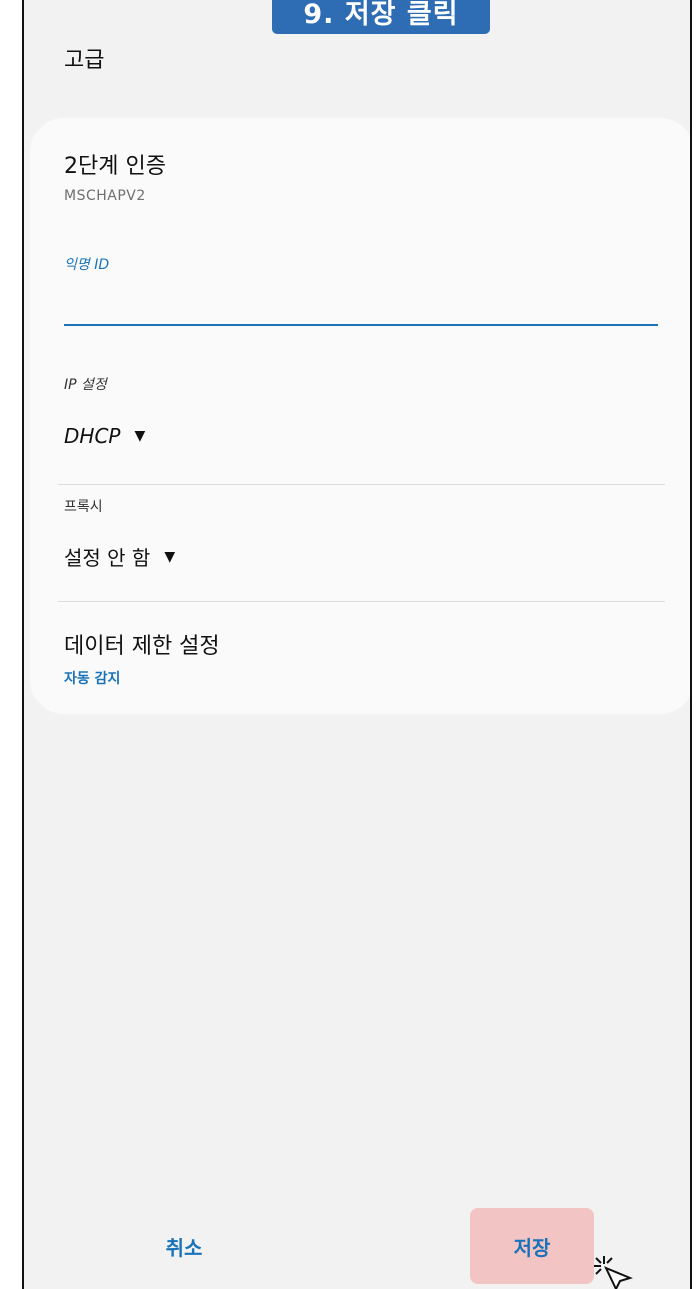 The height and width of the screenshot is (1289, 698). I want to click on cancel-button: 취소, so click(184, 1246).